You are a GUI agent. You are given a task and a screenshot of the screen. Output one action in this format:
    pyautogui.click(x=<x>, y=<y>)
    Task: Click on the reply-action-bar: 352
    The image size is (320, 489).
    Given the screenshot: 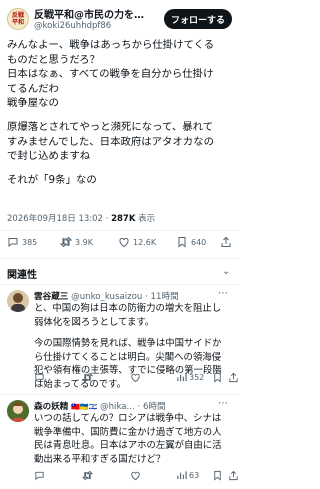 What is the action you would take?
    pyautogui.click(x=136, y=379)
    